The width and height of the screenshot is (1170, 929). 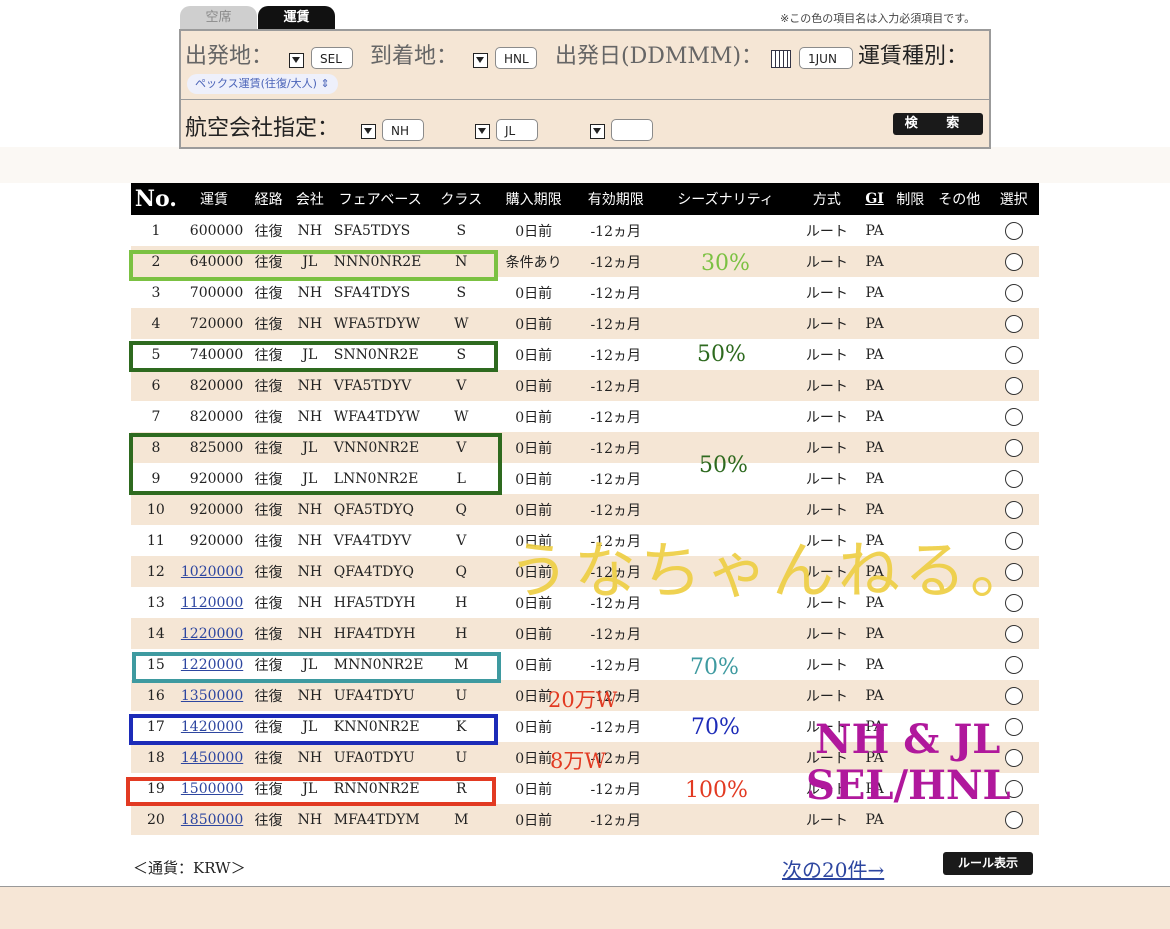 What do you see at coordinates (578, 761) in the screenshot?
I see `price-note-8man: 8万W` at bounding box center [578, 761].